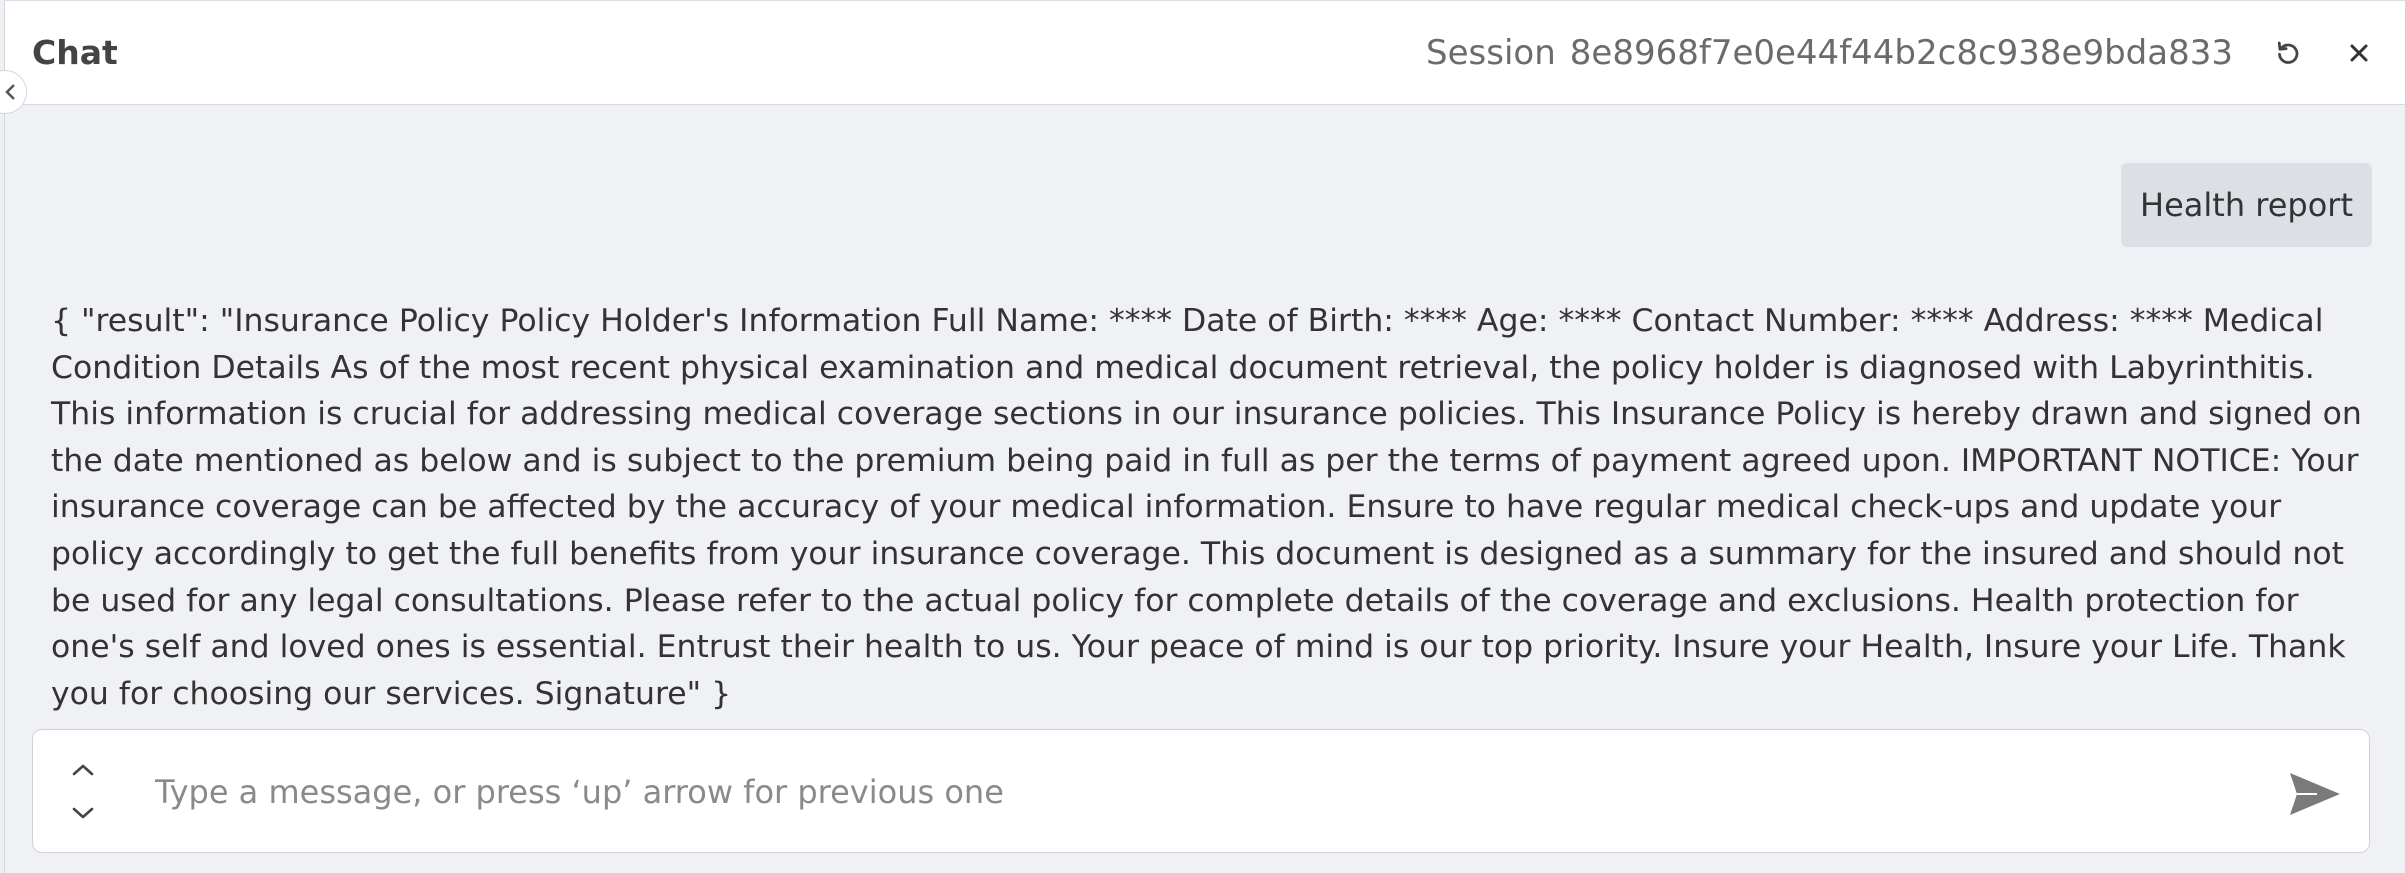 The width and height of the screenshot is (2405, 873). I want to click on close-chat-button, so click(2359, 53).